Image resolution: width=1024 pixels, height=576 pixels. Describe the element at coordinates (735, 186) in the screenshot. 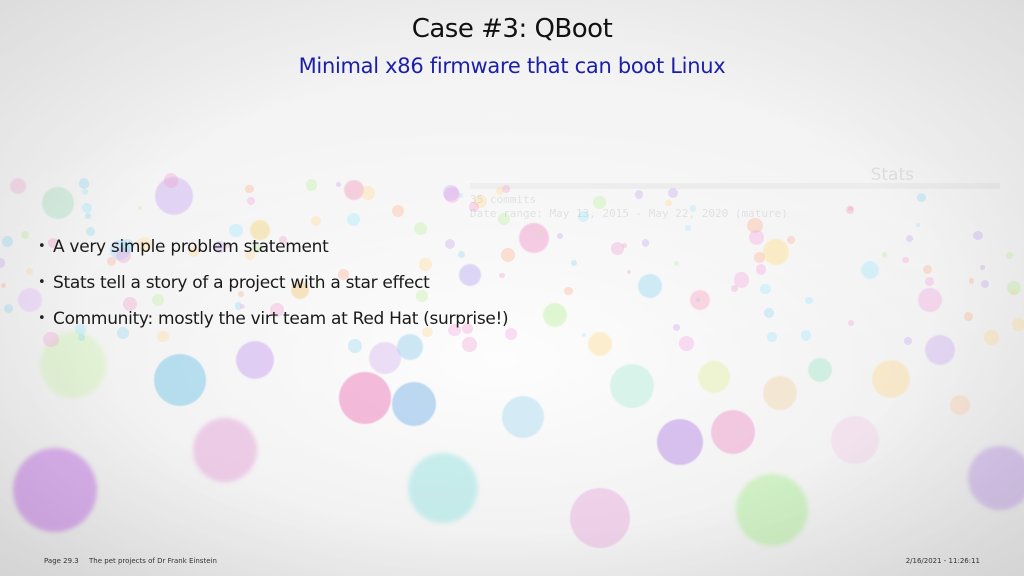

I see `ghost-bar` at that location.